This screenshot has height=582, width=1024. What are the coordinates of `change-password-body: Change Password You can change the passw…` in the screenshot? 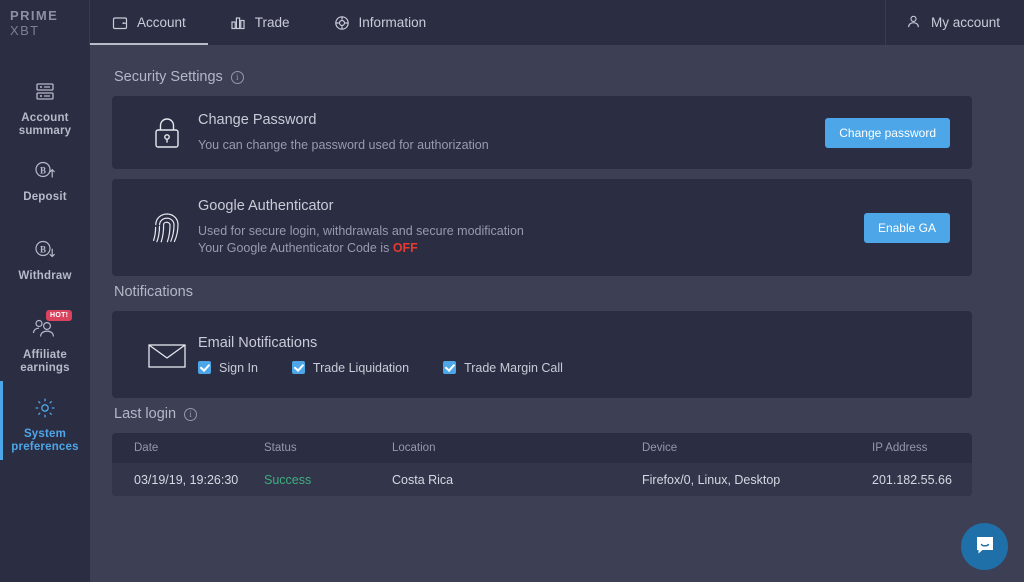 It's located at (511, 133).